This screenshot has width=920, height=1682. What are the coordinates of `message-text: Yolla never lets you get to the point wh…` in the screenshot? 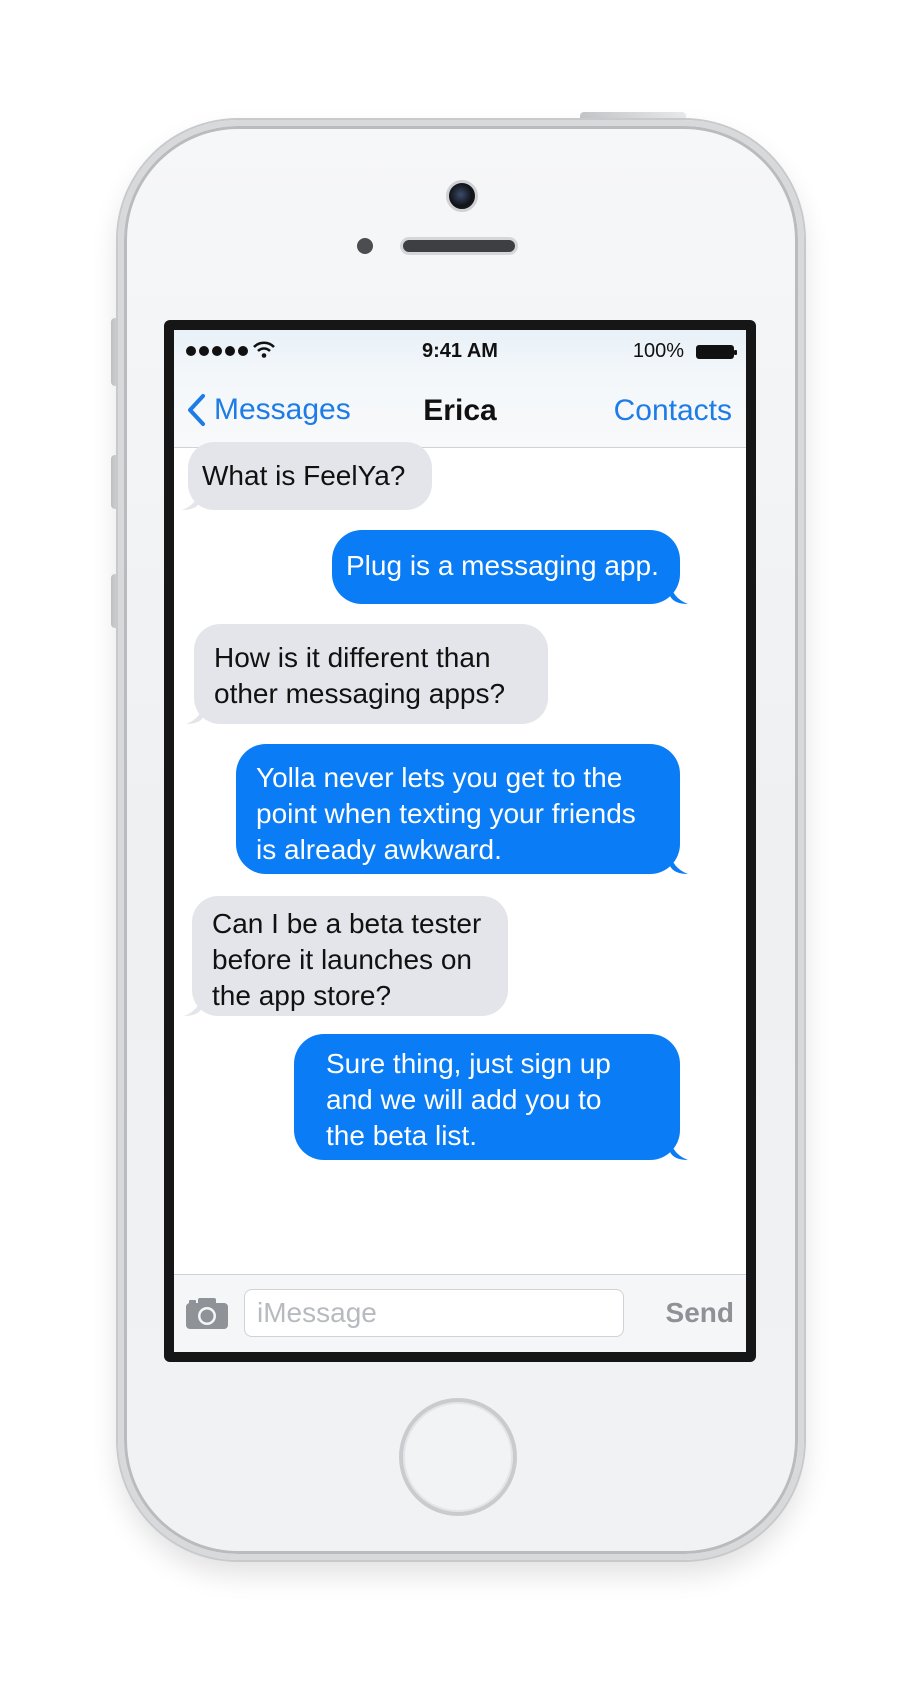 It's located at (446, 813).